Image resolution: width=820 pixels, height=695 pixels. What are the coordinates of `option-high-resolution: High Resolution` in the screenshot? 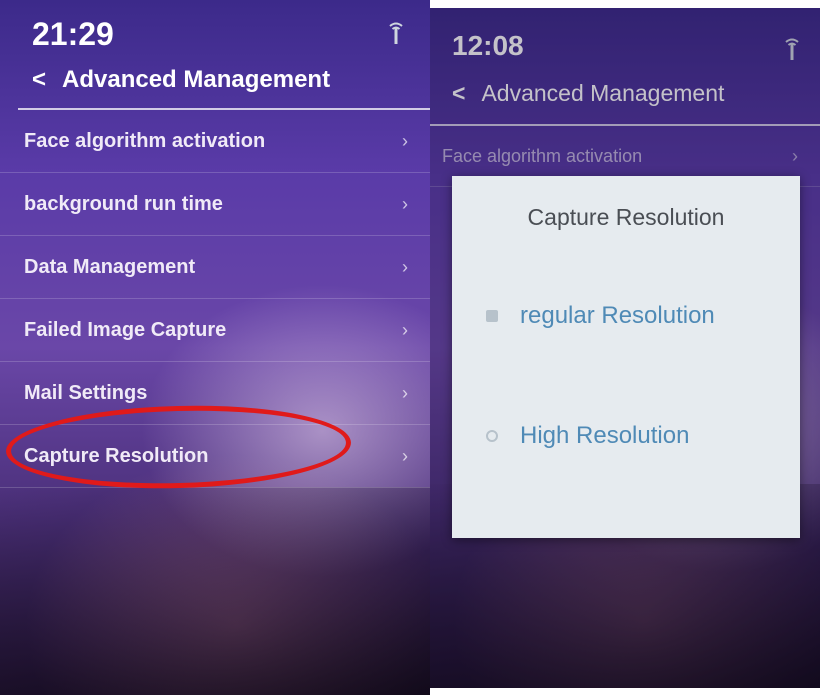 It's located at (587, 436).